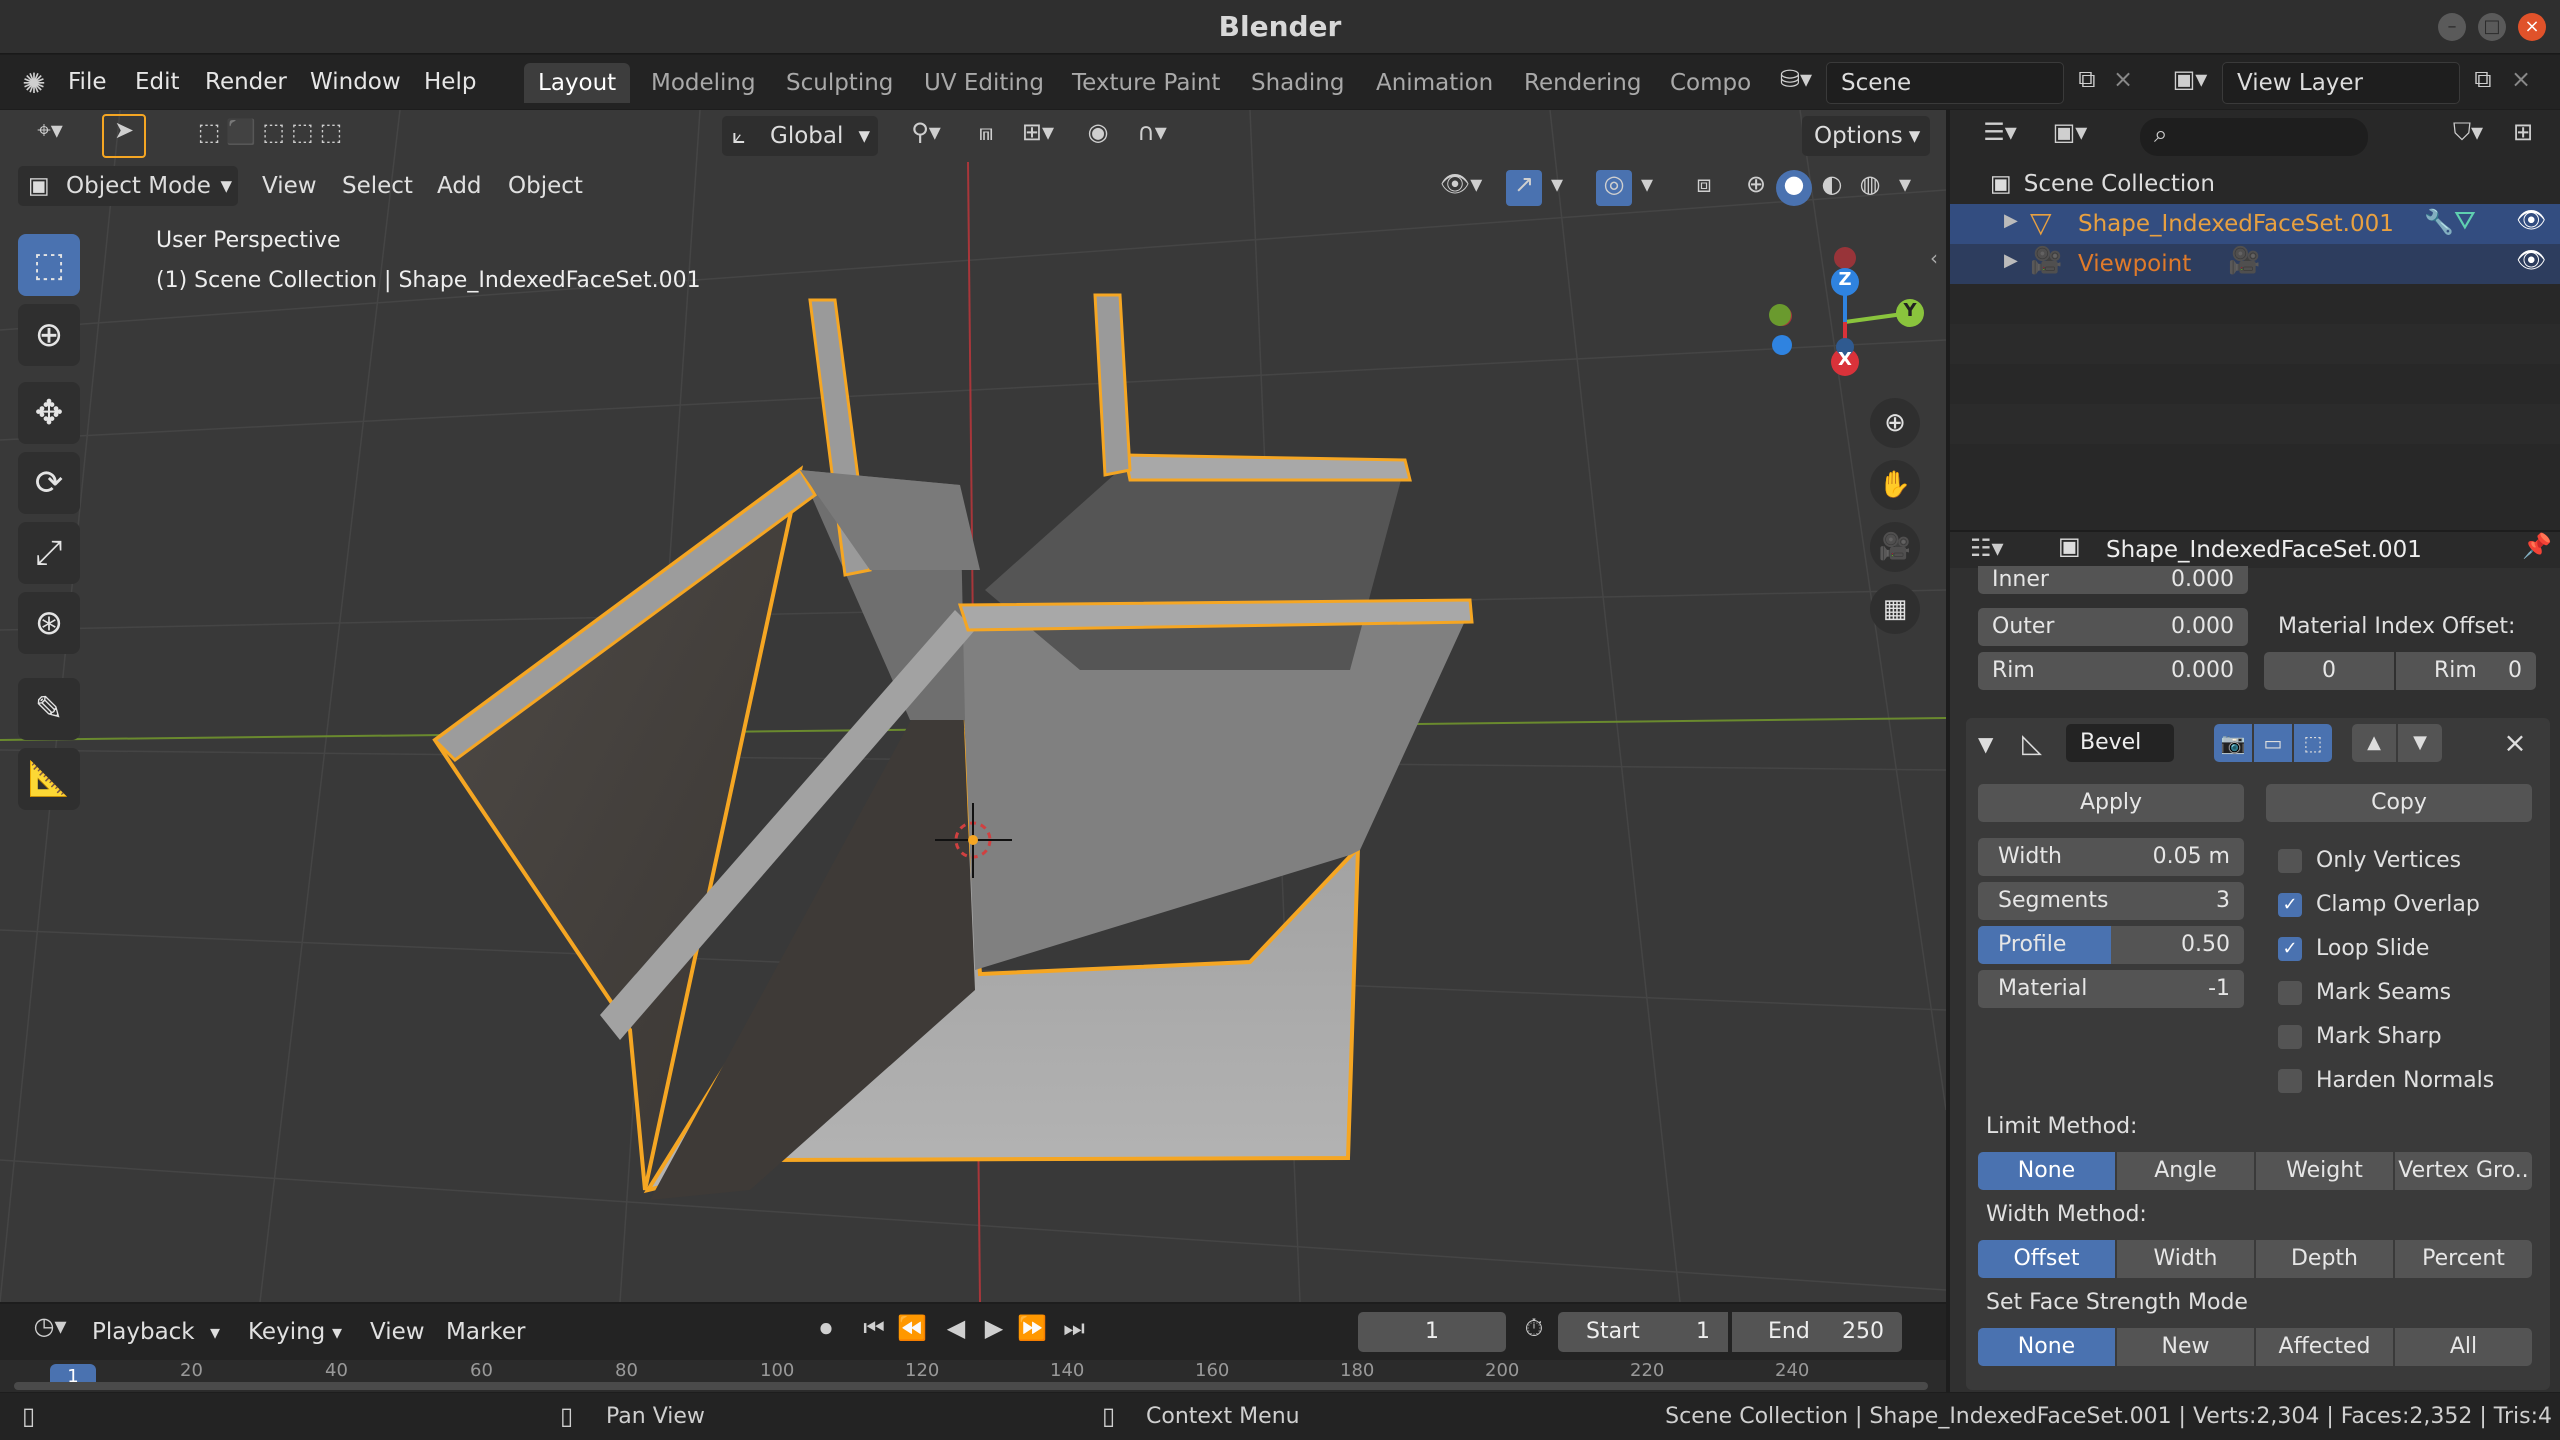 This screenshot has width=2560, height=1440. Describe the element at coordinates (2270, 184) in the screenshot. I see `outliner-scene-collection: ▣ Scene Collection` at that location.